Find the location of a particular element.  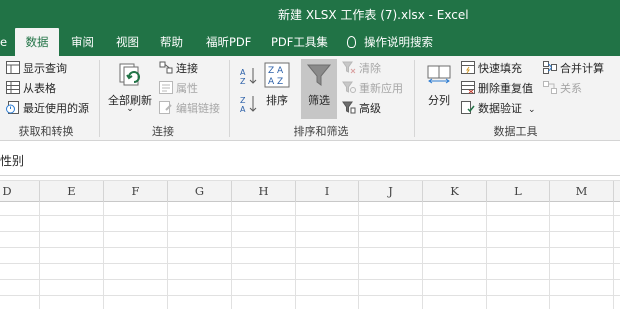

relationships-icon is located at coordinates (550, 87).